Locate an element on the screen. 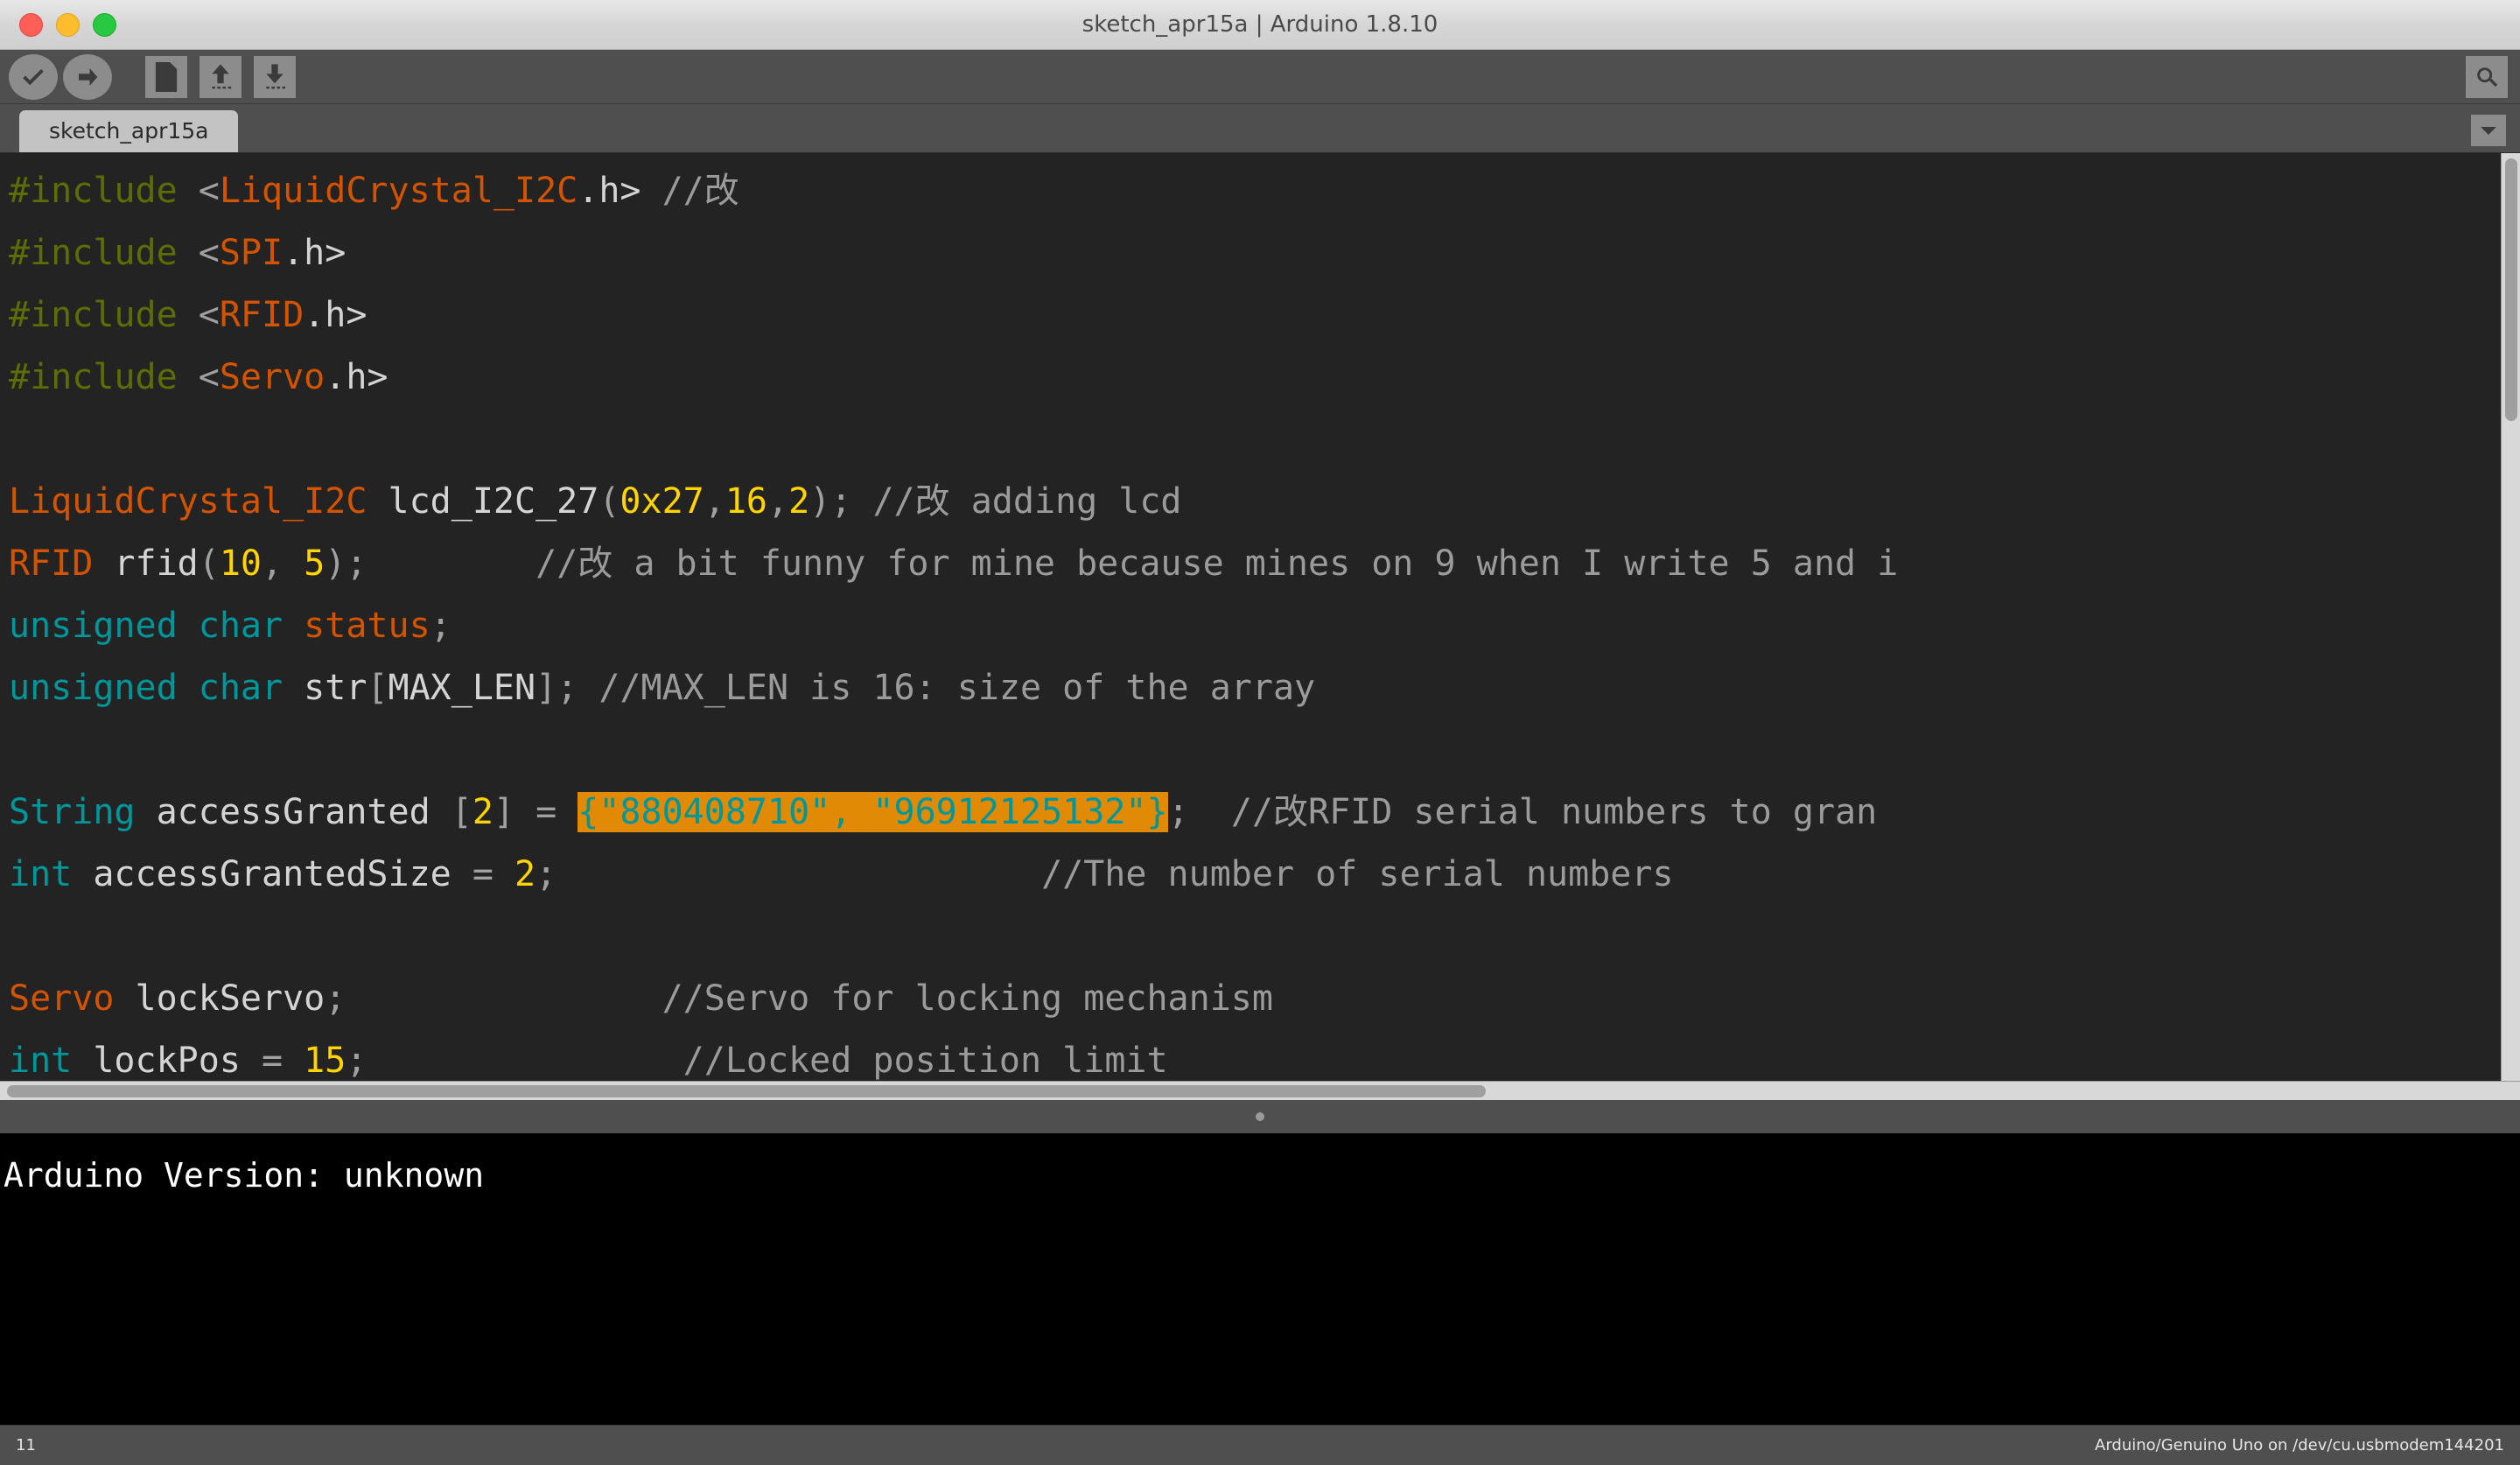  code-token: 10 is located at coordinates (240, 563).